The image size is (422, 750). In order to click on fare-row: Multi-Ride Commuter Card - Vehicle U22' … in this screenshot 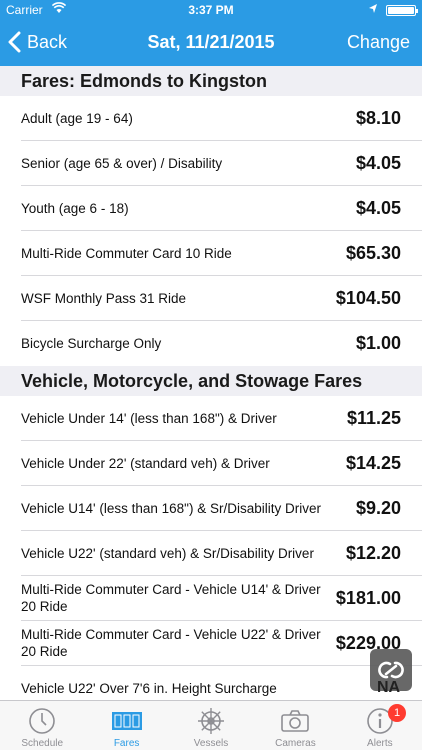, I will do `click(221, 643)`.